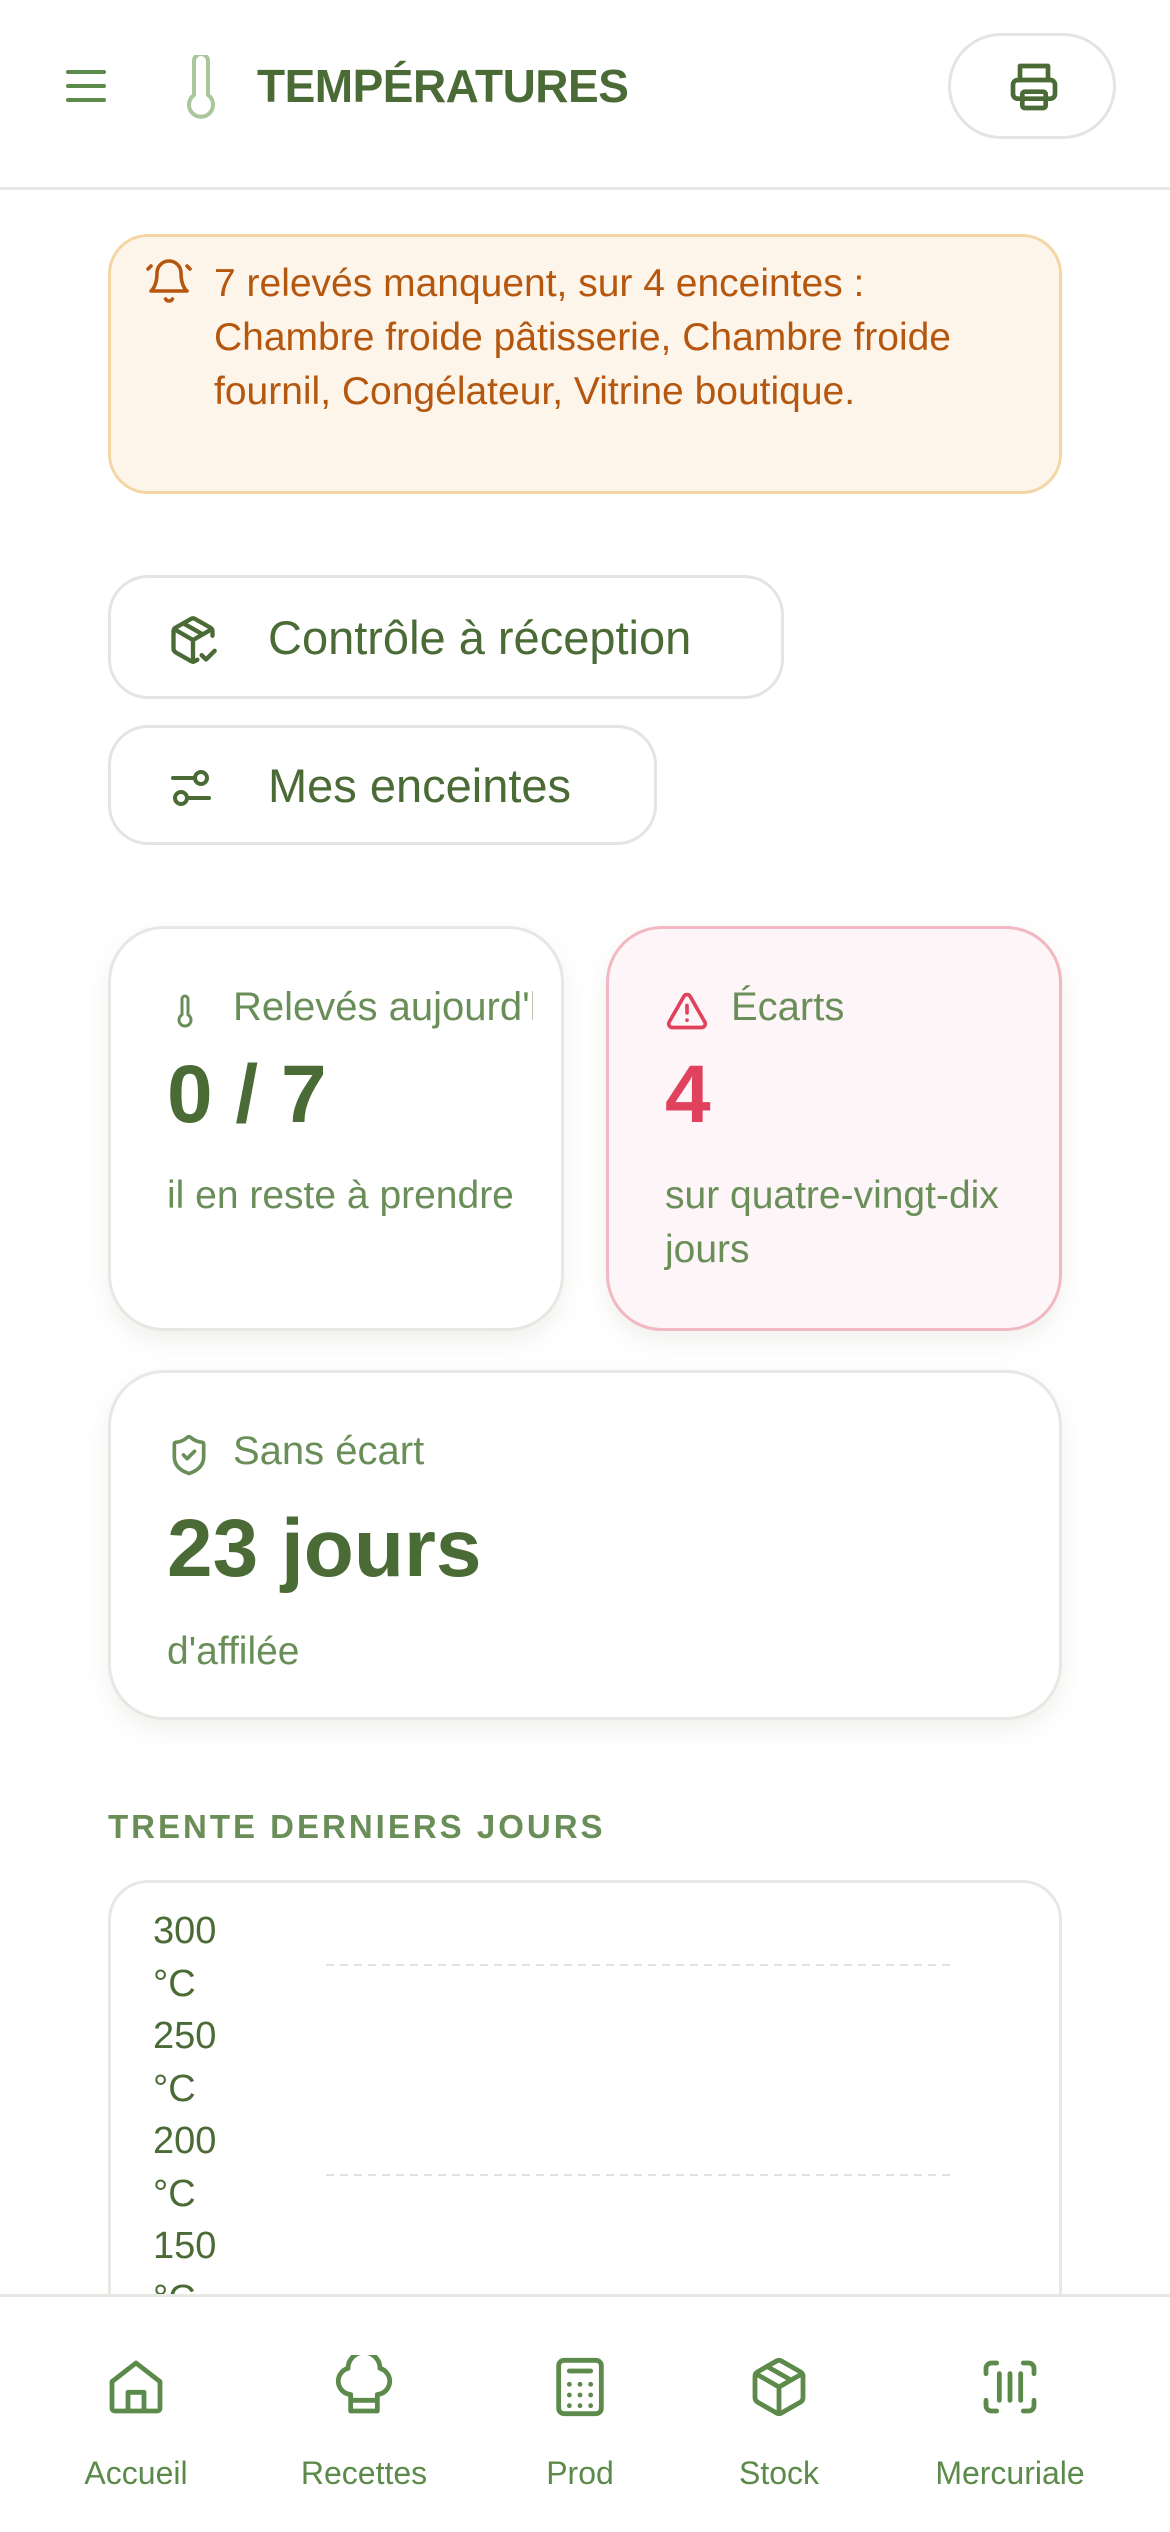 The width and height of the screenshot is (1170, 2532). I want to click on app-header: TEMPÉRATURES, so click(585, 95).